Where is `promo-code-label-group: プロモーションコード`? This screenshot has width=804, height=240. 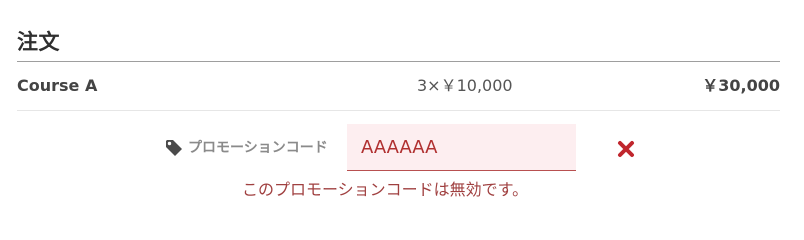 promo-code-label-group: プロモーションコード is located at coordinates (246, 148).